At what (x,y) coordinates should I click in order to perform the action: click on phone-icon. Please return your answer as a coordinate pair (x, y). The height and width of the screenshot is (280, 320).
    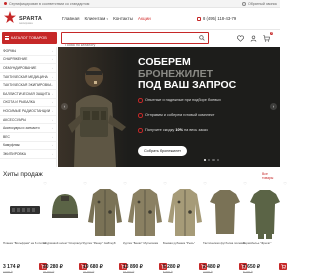
    Looking at the image, I should click on (199, 18).